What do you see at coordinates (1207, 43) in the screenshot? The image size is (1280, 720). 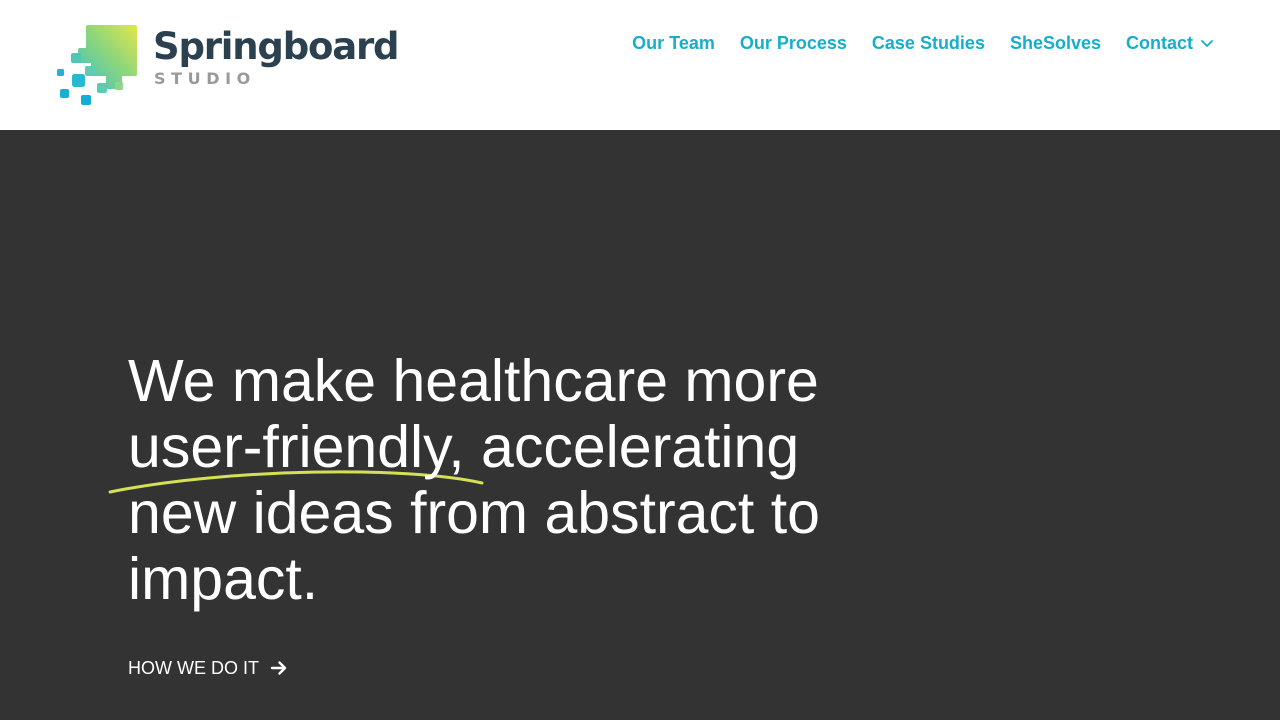 I see `chevron-down-icon` at bounding box center [1207, 43].